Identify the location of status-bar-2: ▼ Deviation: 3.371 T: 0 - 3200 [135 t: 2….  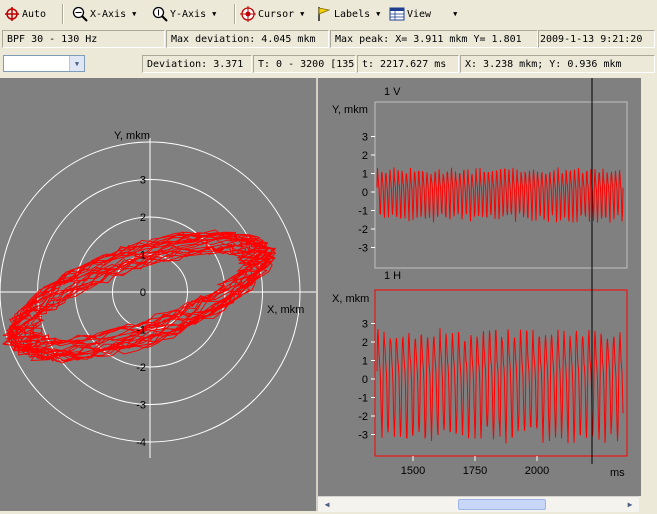
(328, 64).